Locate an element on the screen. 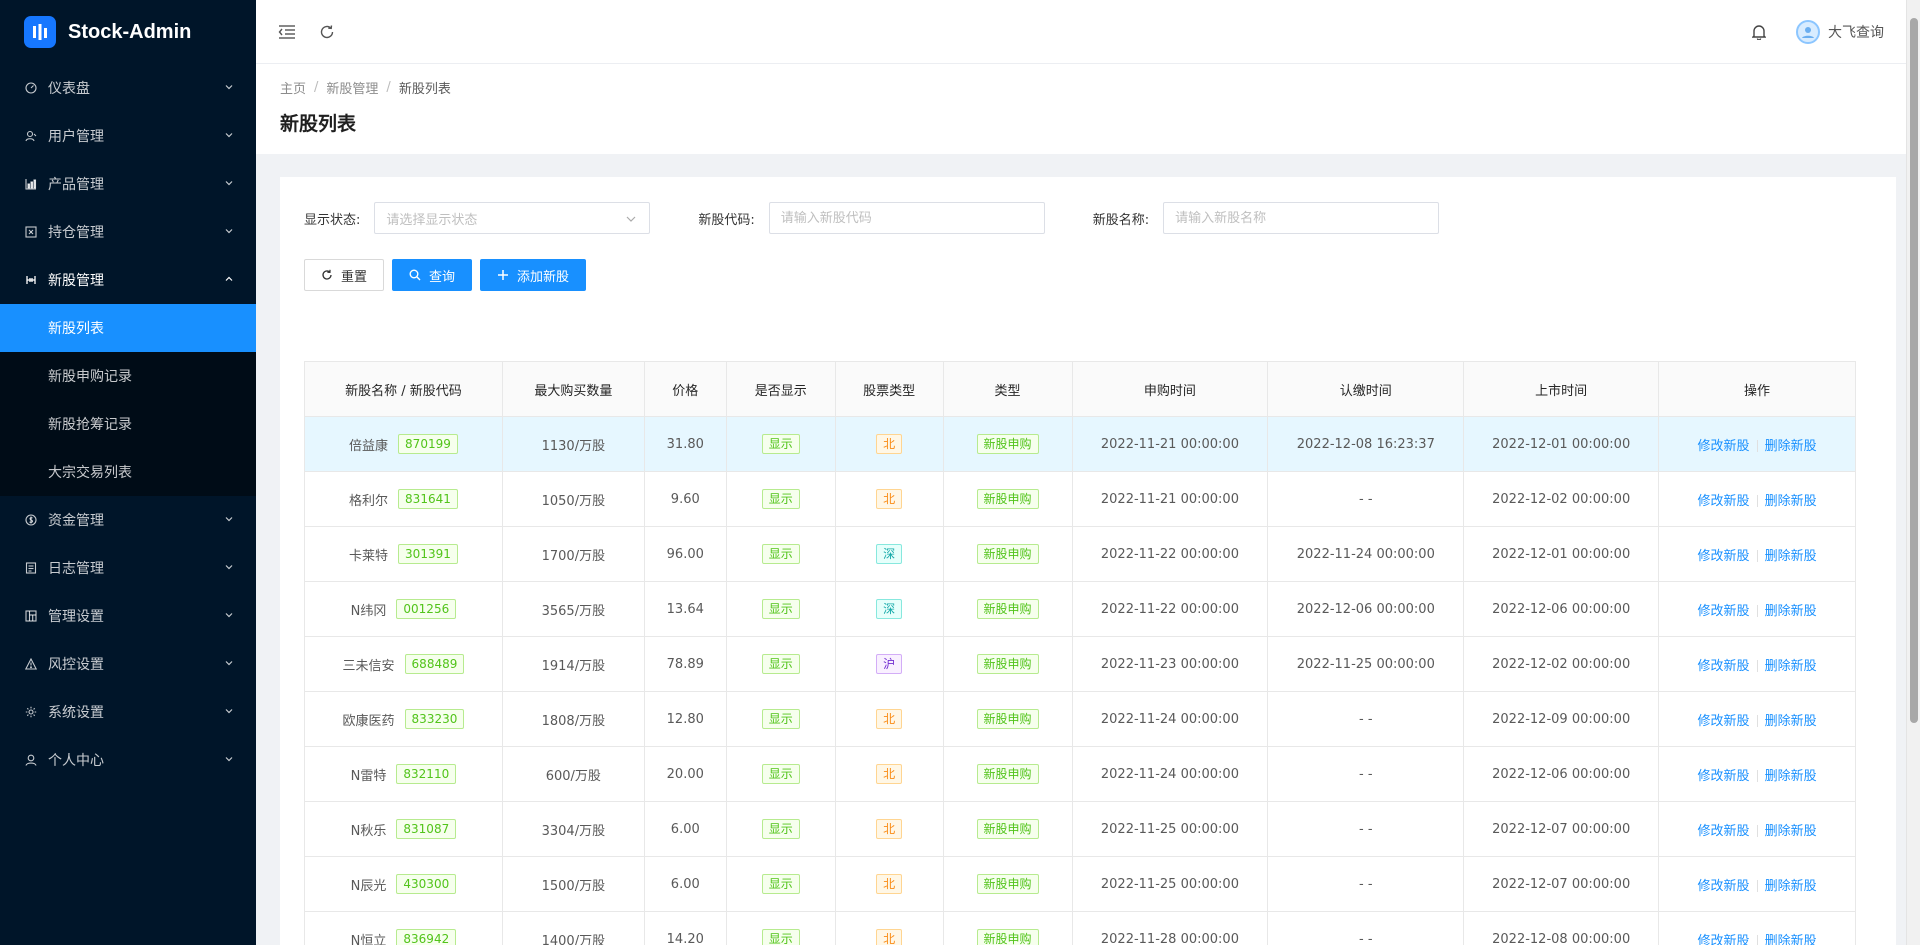 This screenshot has width=1920, height=945. status-select: 请选择显示状态 is located at coordinates (512, 218).